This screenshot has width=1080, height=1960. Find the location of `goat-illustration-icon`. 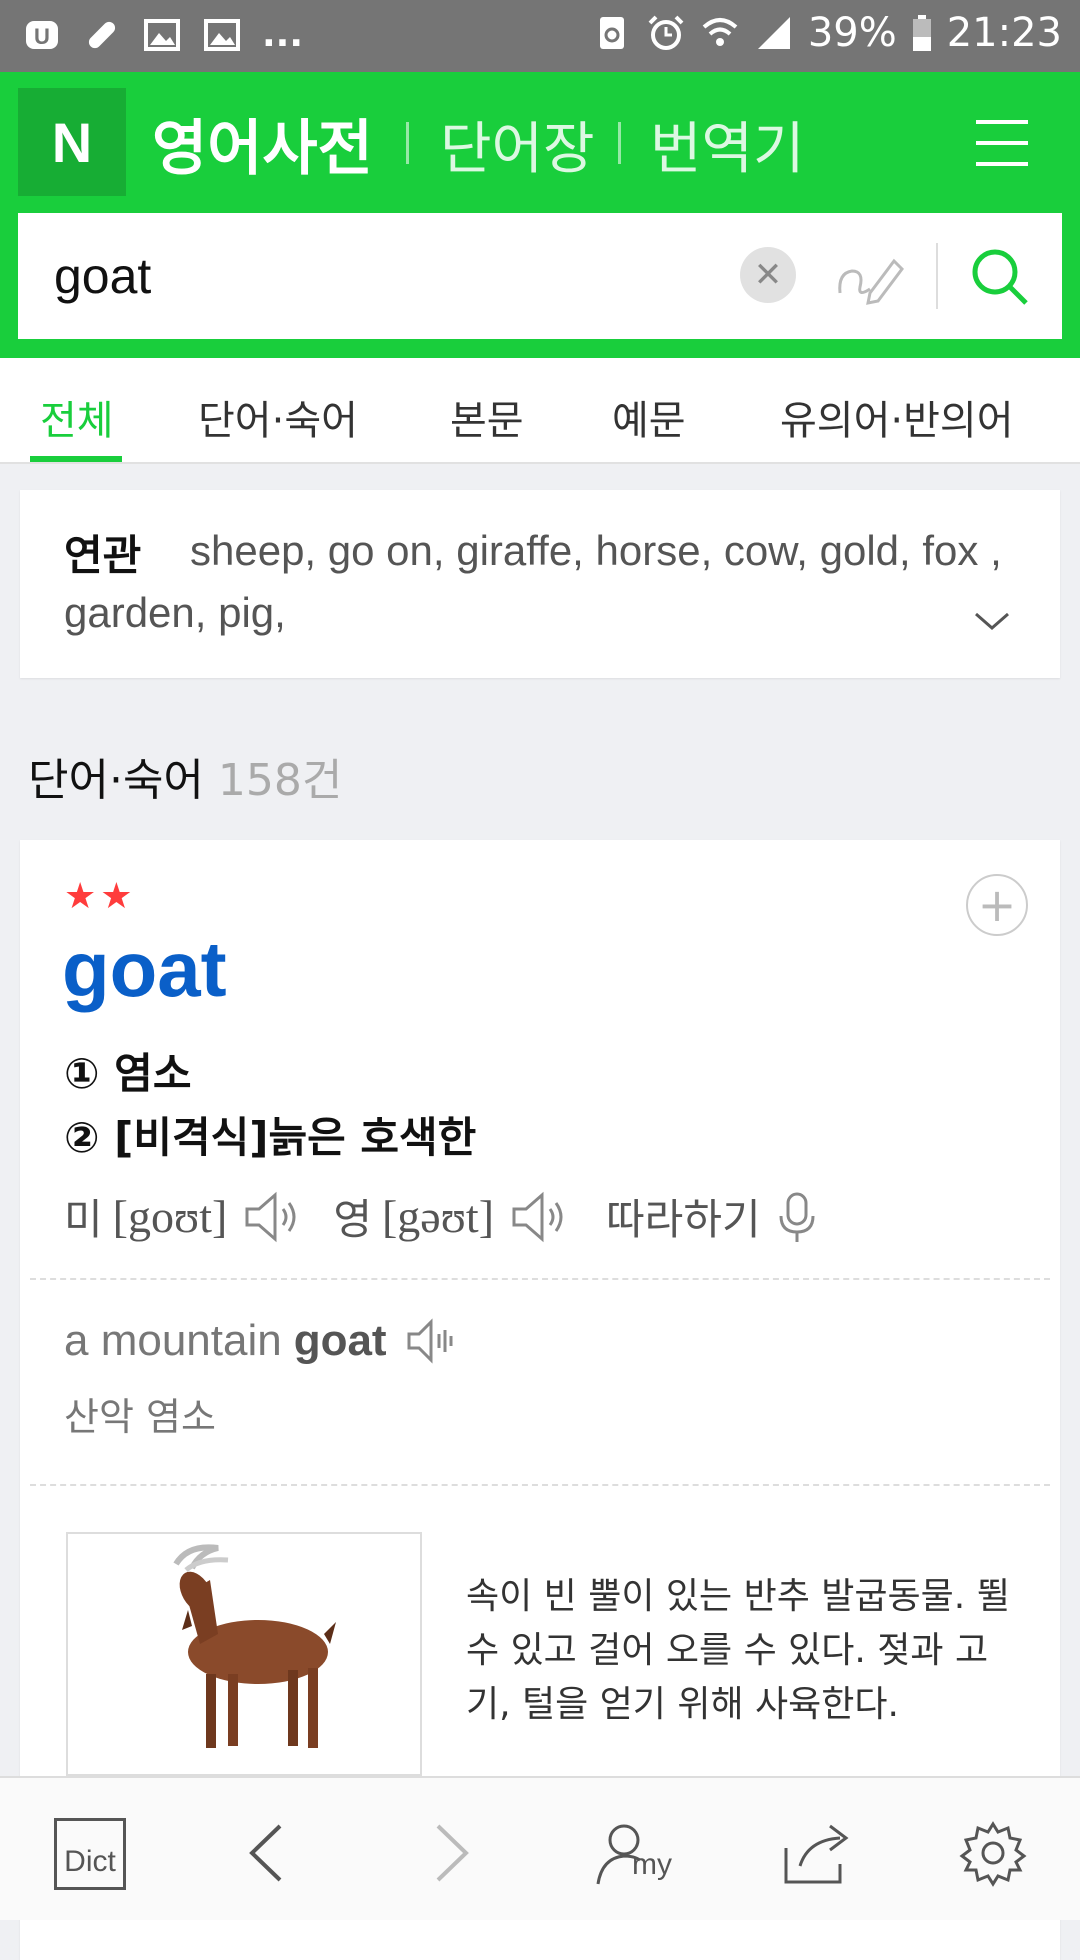

goat-illustration-icon is located at coordinates (254, 1646).